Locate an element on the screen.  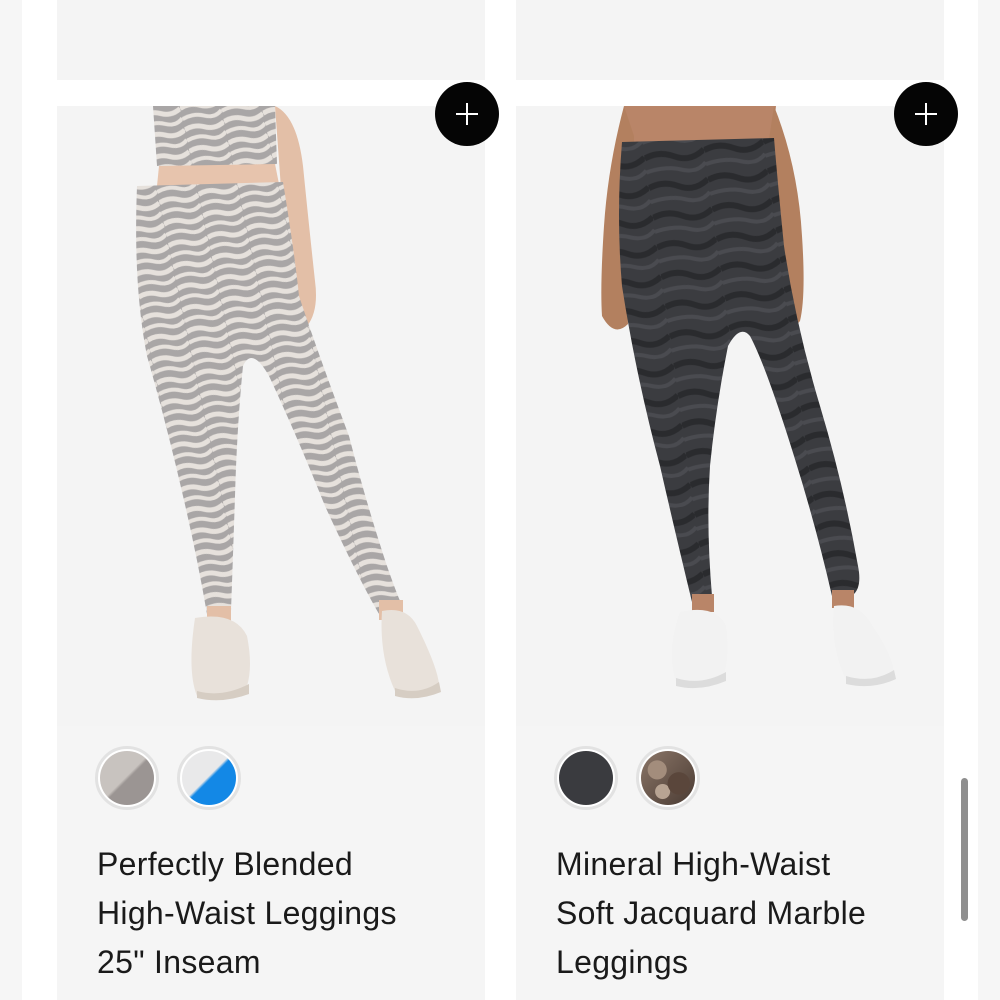
left-edge-strip is located at coordinates (11, 500).